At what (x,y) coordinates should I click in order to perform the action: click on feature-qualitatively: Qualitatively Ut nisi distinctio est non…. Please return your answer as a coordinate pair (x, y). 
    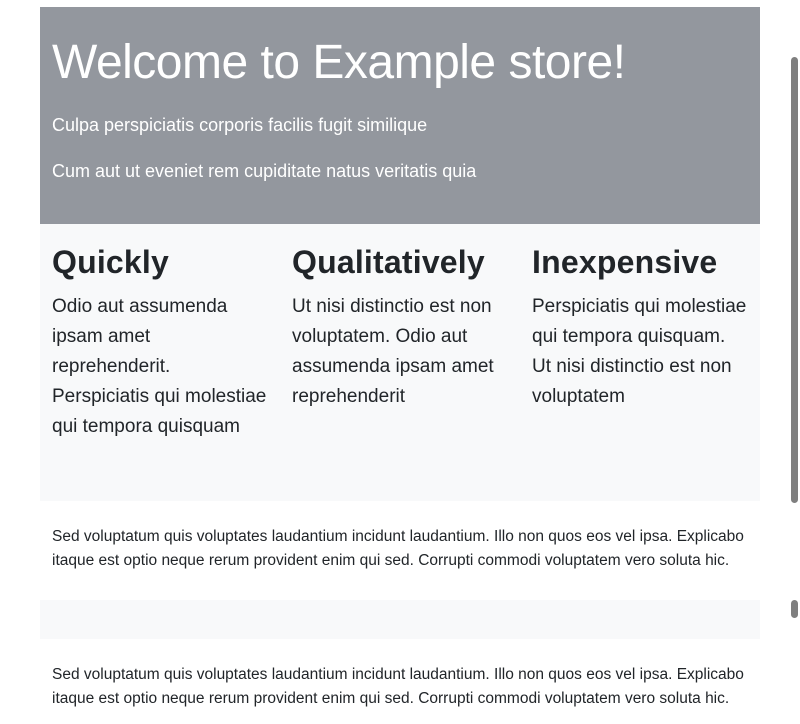
    Looking at the image, I should click on (400, 371).